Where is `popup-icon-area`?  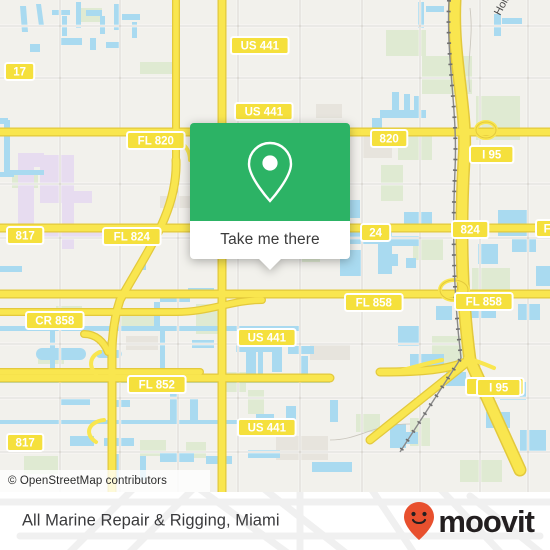
popup-icon-area is located at coordinates (270, 172).